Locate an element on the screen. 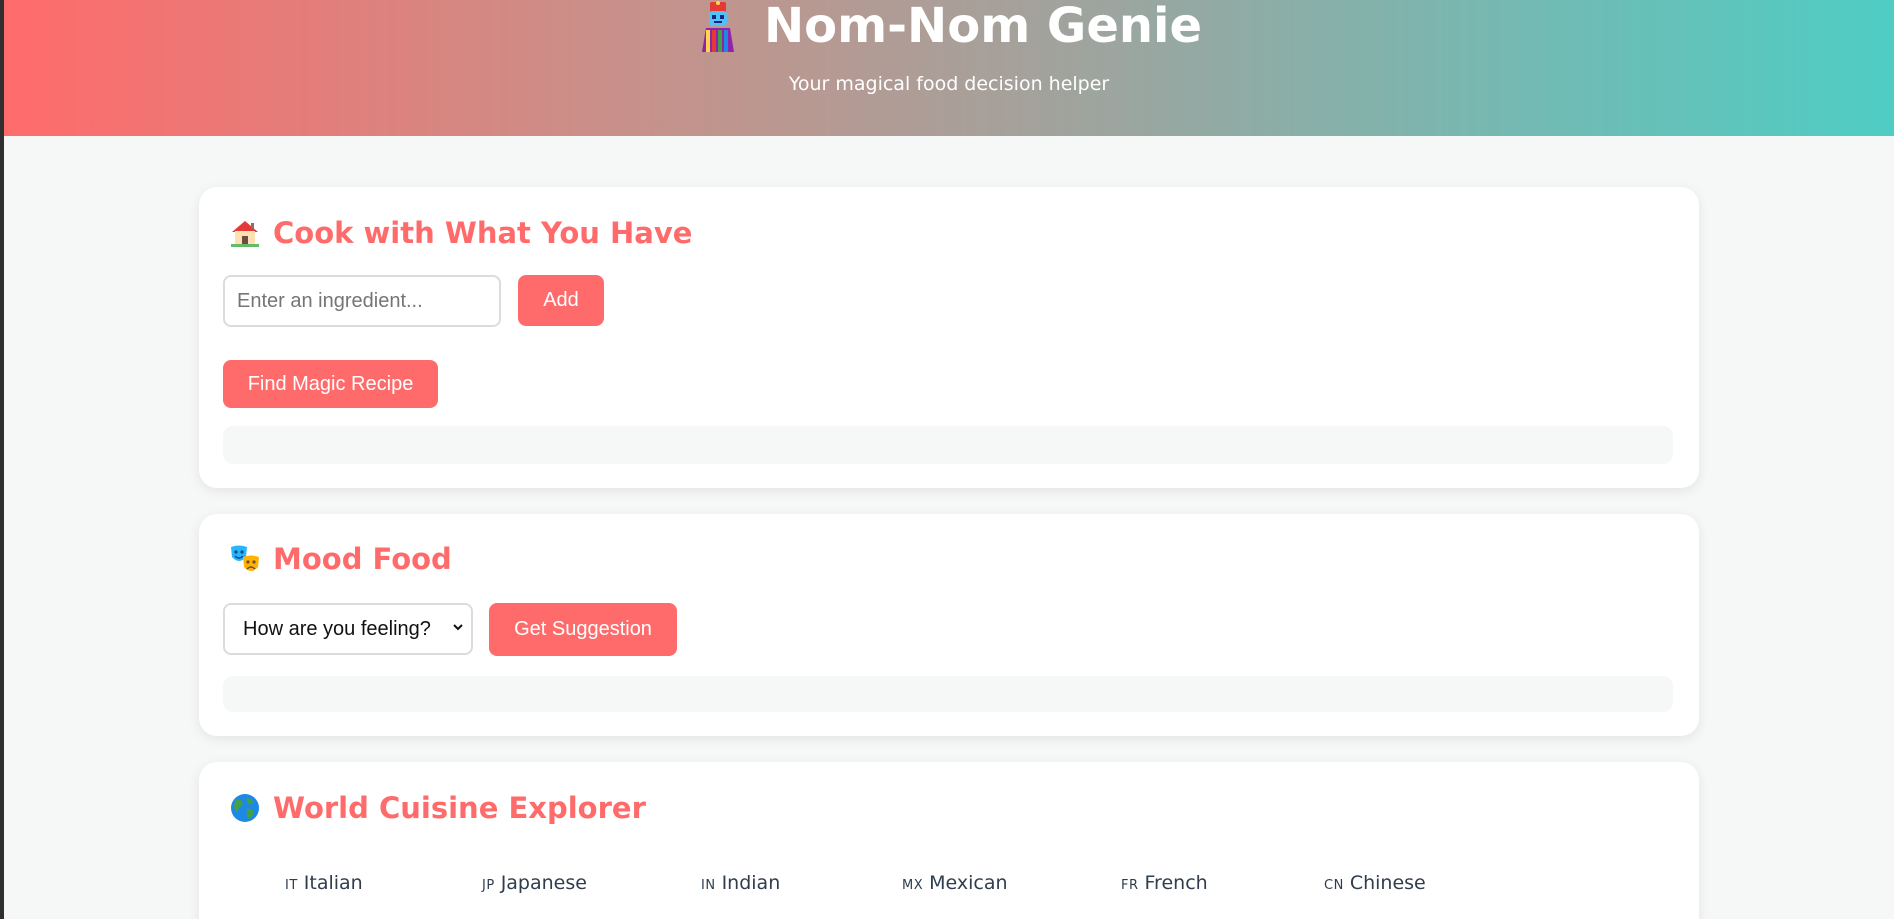  cuisine-card-title: World Cuisine Explorer is located at coordinates (459, 808).